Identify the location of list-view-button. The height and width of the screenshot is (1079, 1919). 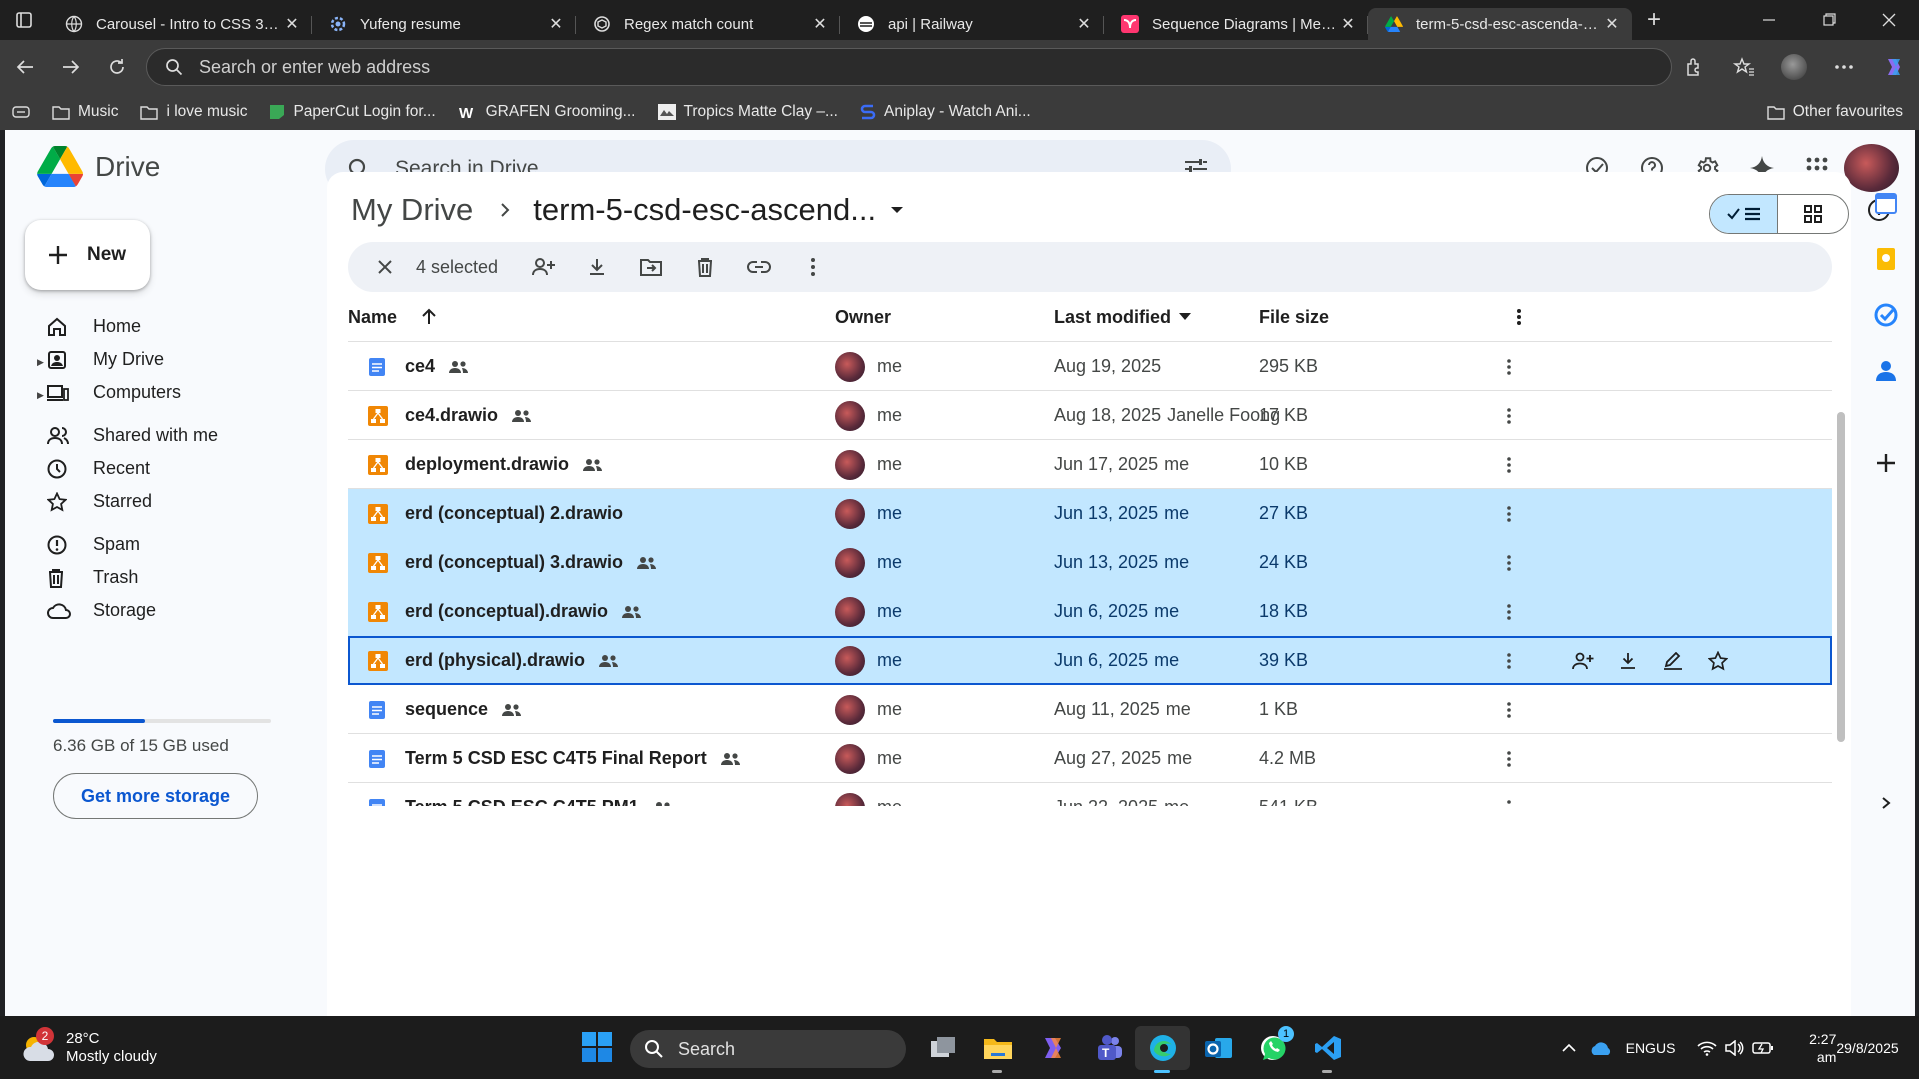
(1744, 214).